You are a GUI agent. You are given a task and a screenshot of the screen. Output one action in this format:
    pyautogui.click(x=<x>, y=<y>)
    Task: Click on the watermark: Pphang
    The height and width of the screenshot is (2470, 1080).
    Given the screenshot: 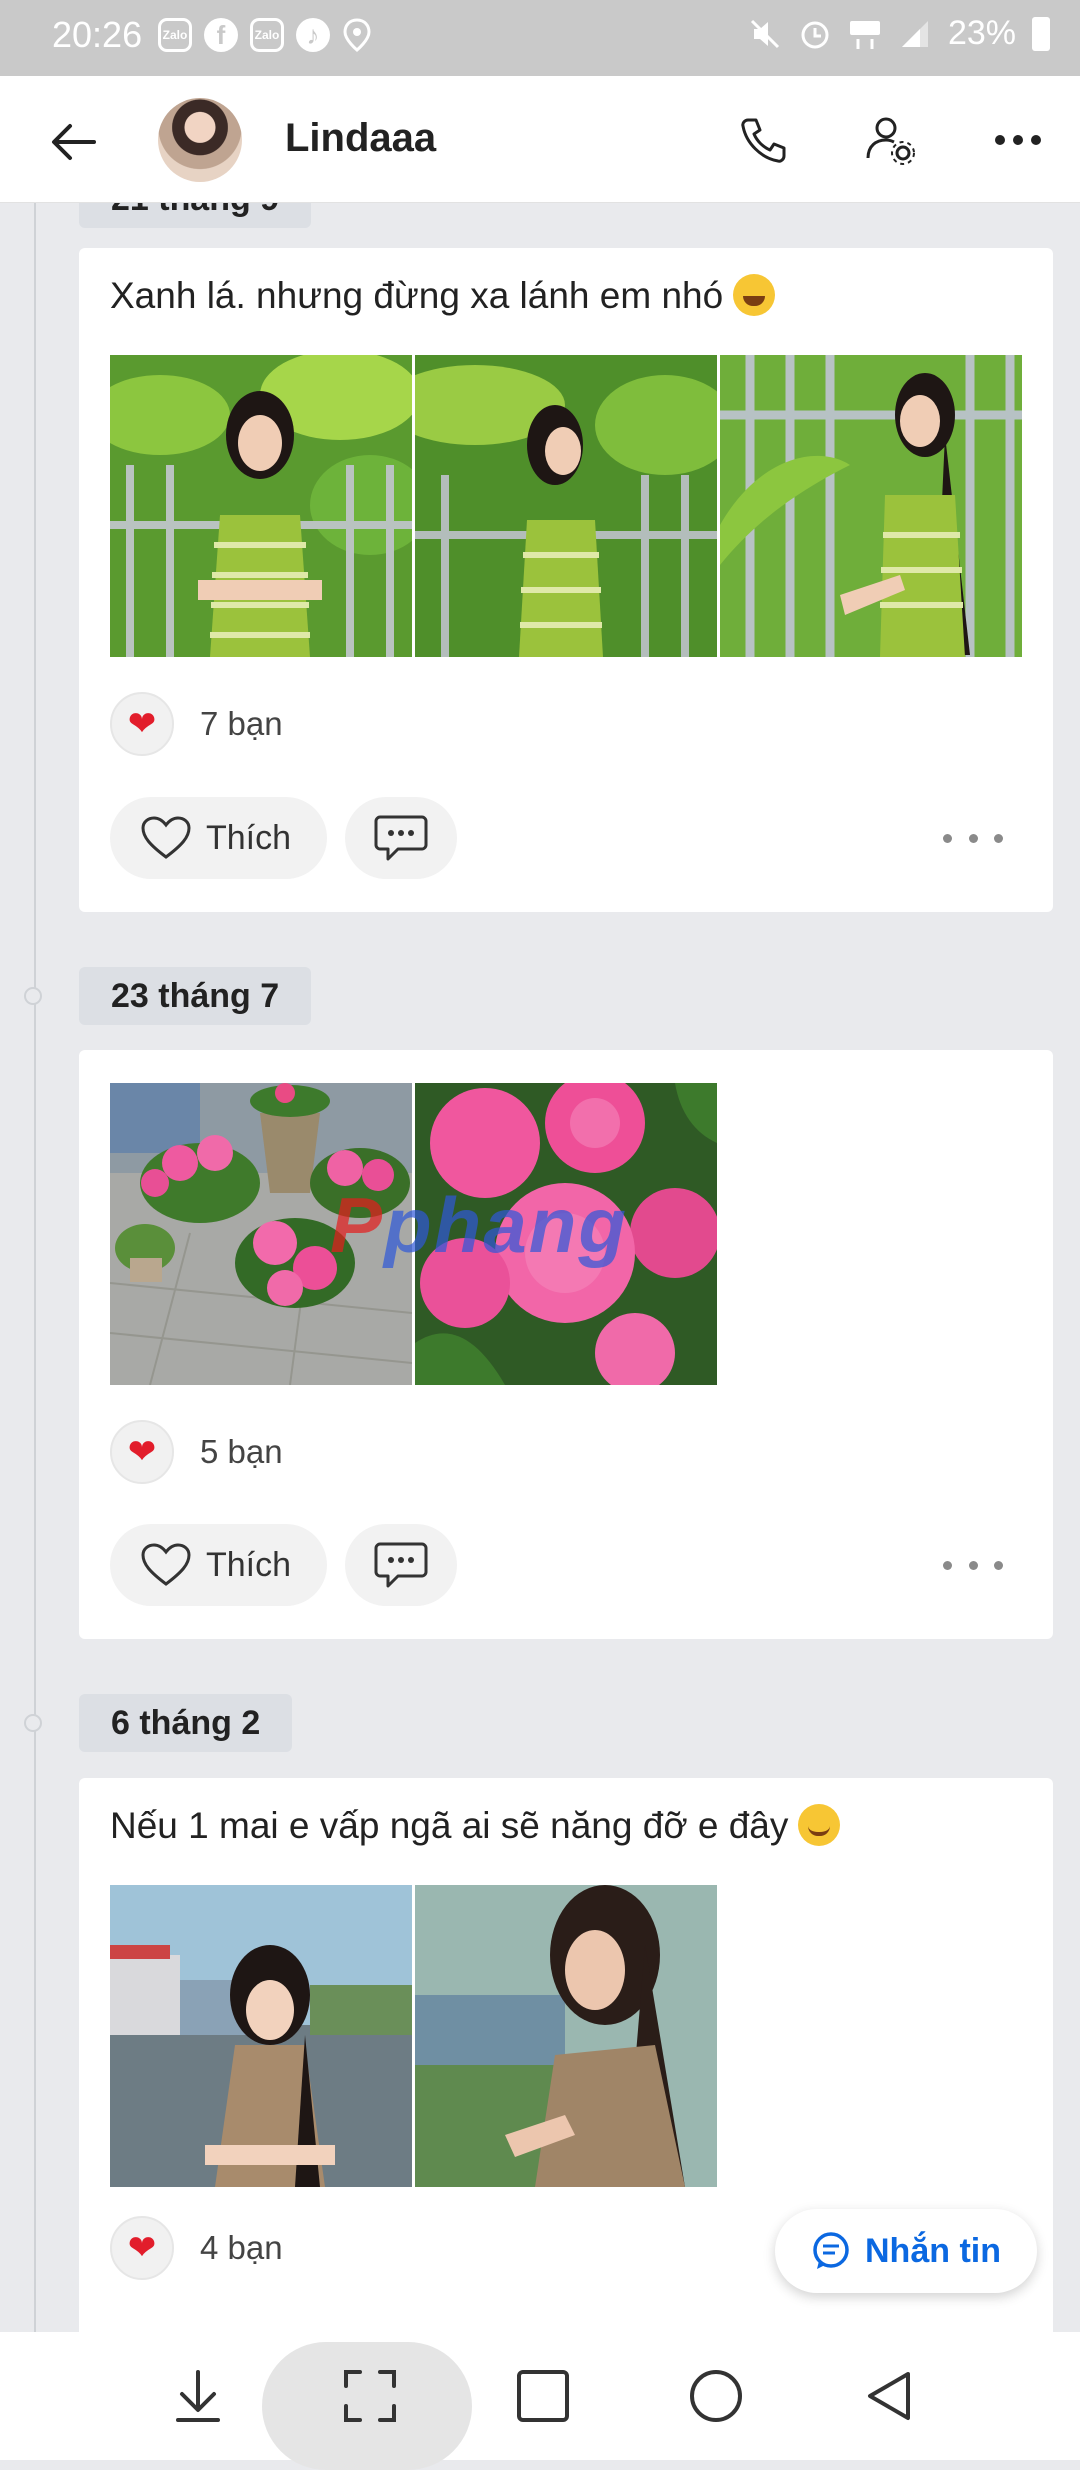 What is the action you would take?
    pyautogui.click(x=479, y=1225)
    